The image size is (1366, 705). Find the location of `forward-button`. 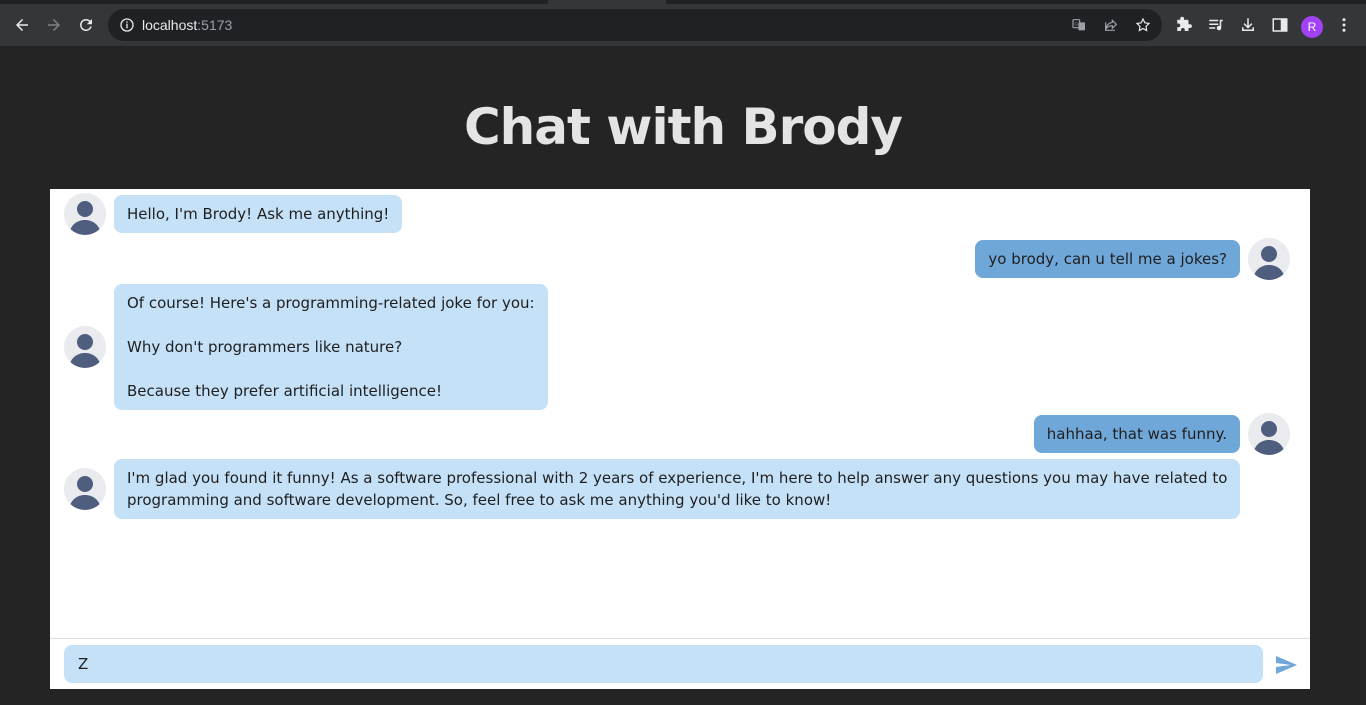

forward-button is located at coordinates (54, 25).